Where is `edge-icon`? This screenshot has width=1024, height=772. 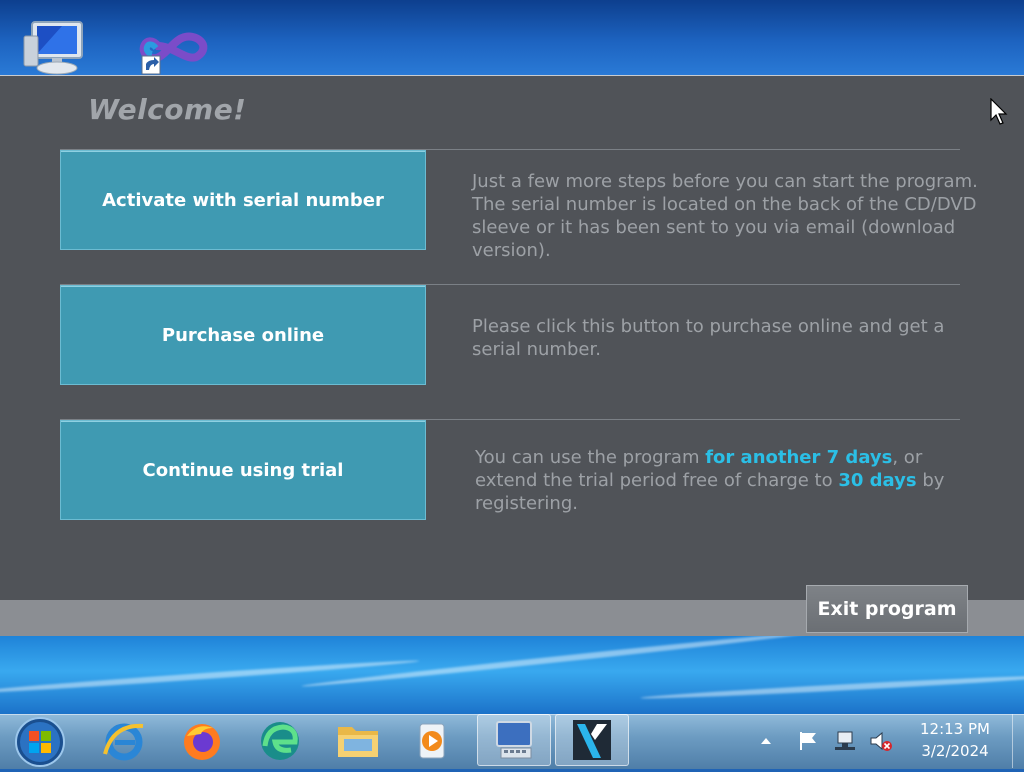 edge-icon is located at coordinates (280, 741).